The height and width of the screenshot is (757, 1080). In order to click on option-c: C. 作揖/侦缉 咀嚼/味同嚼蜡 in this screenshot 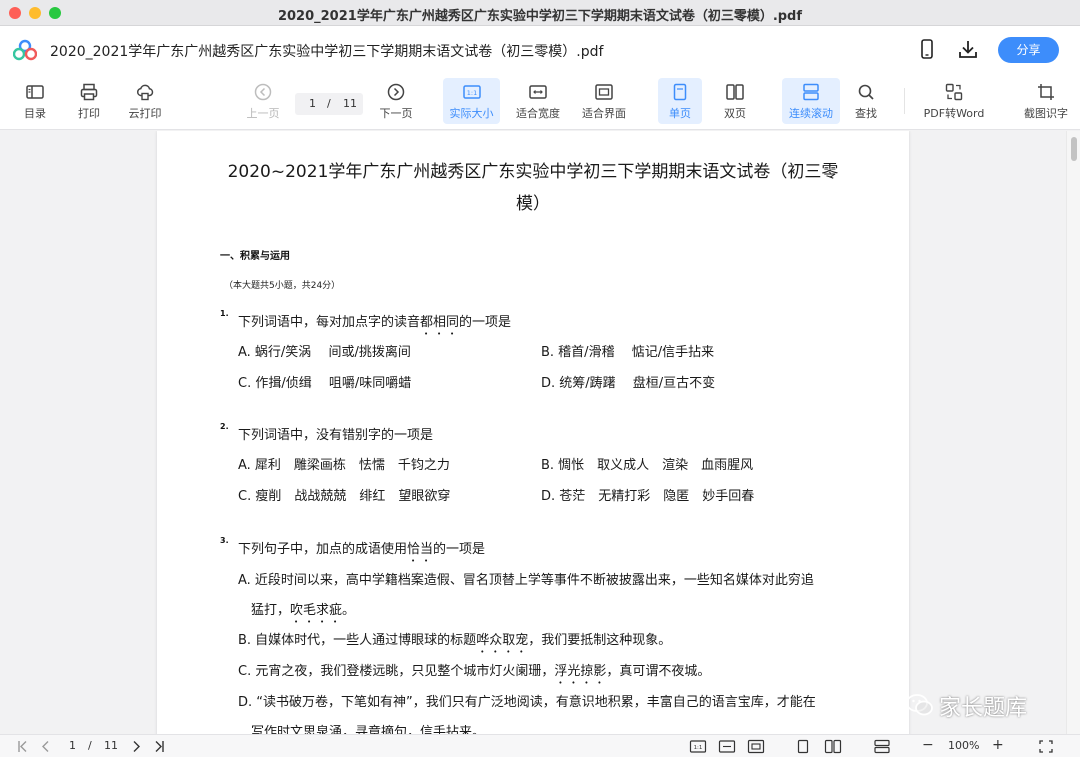, I will do `click(325, 383)`.